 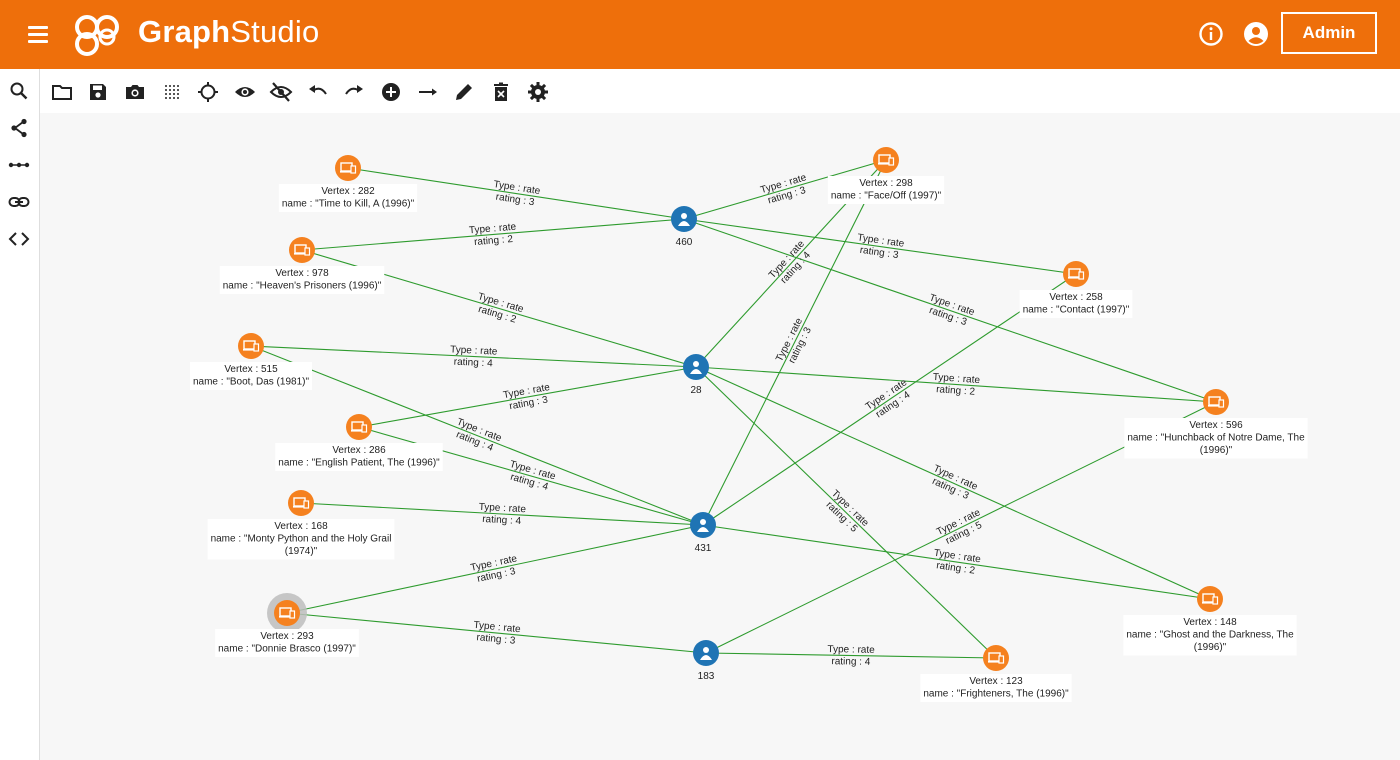 What do you see at coordinates (1329, 33) in the screenshot?
I see `admin-button: Admin` at bounding box center [1329, 33].